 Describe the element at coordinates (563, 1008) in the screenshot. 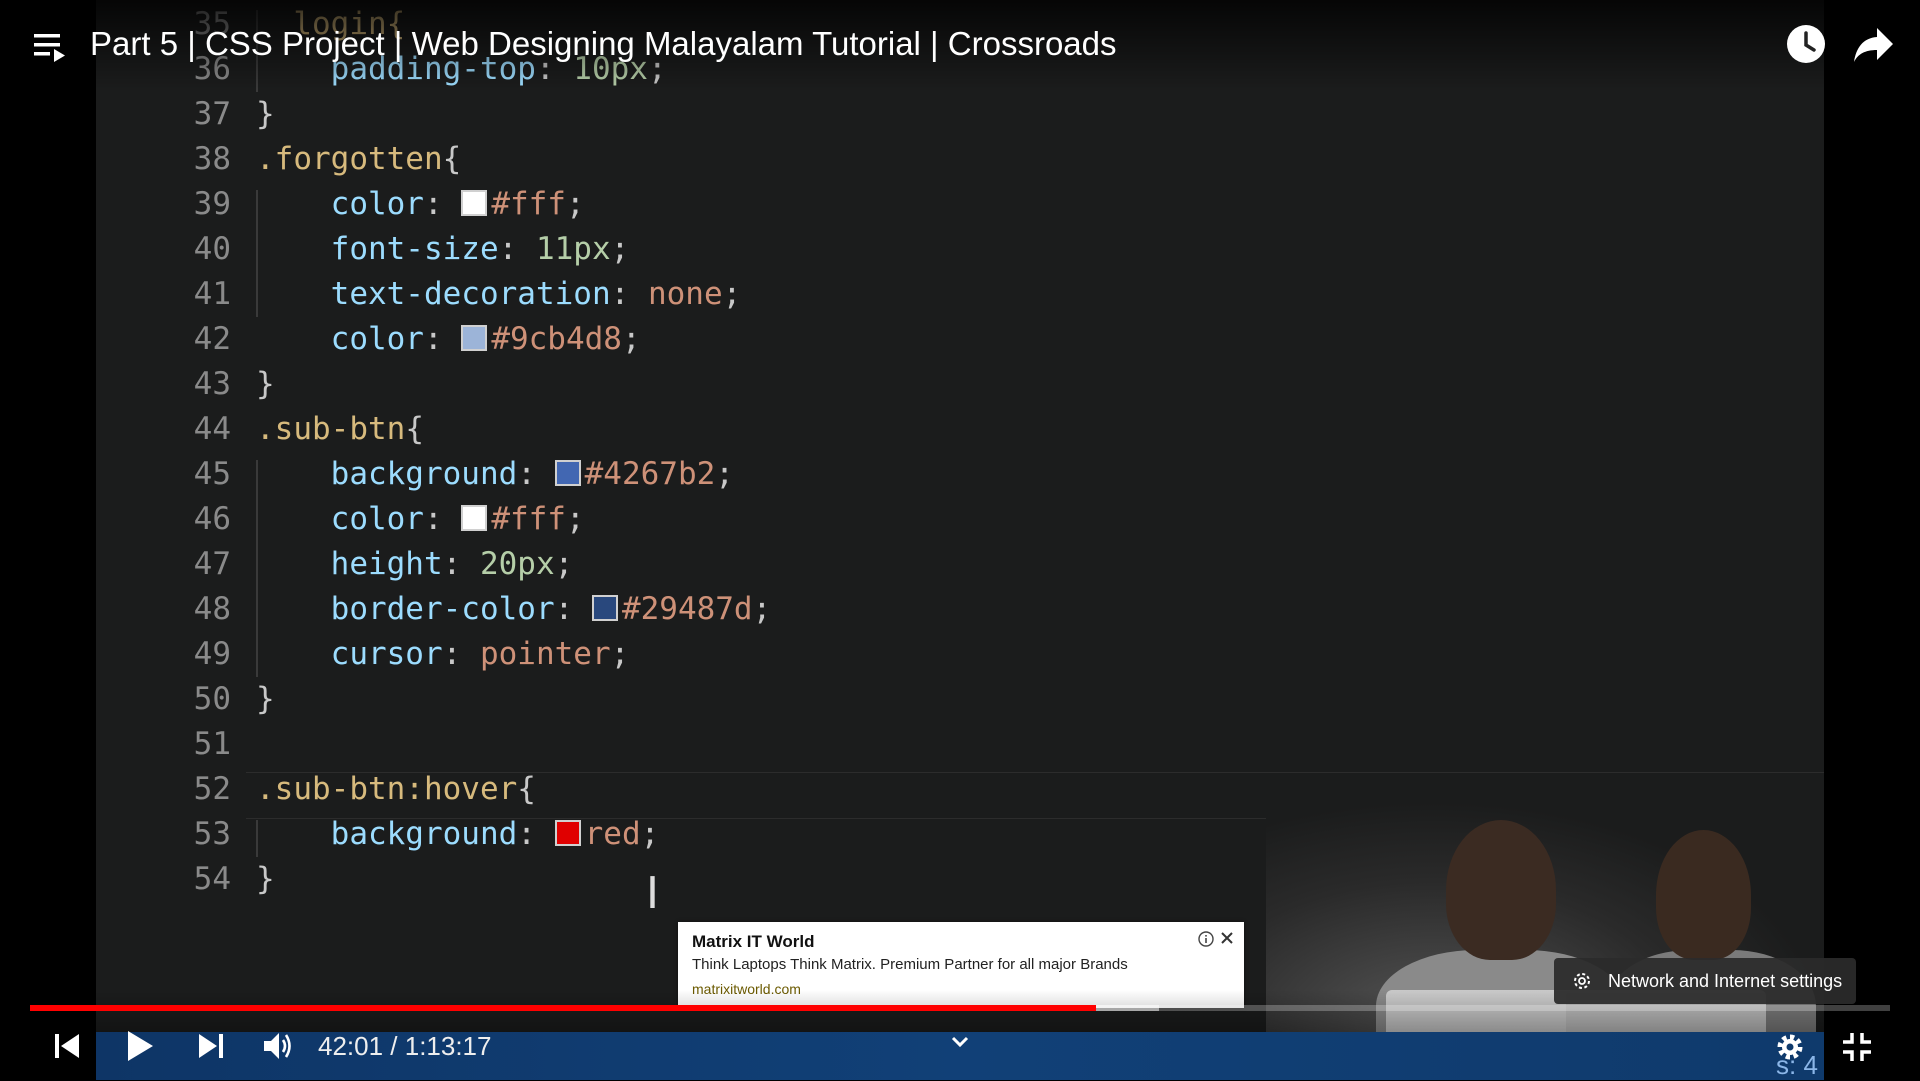

I see `progress-played` at that location.